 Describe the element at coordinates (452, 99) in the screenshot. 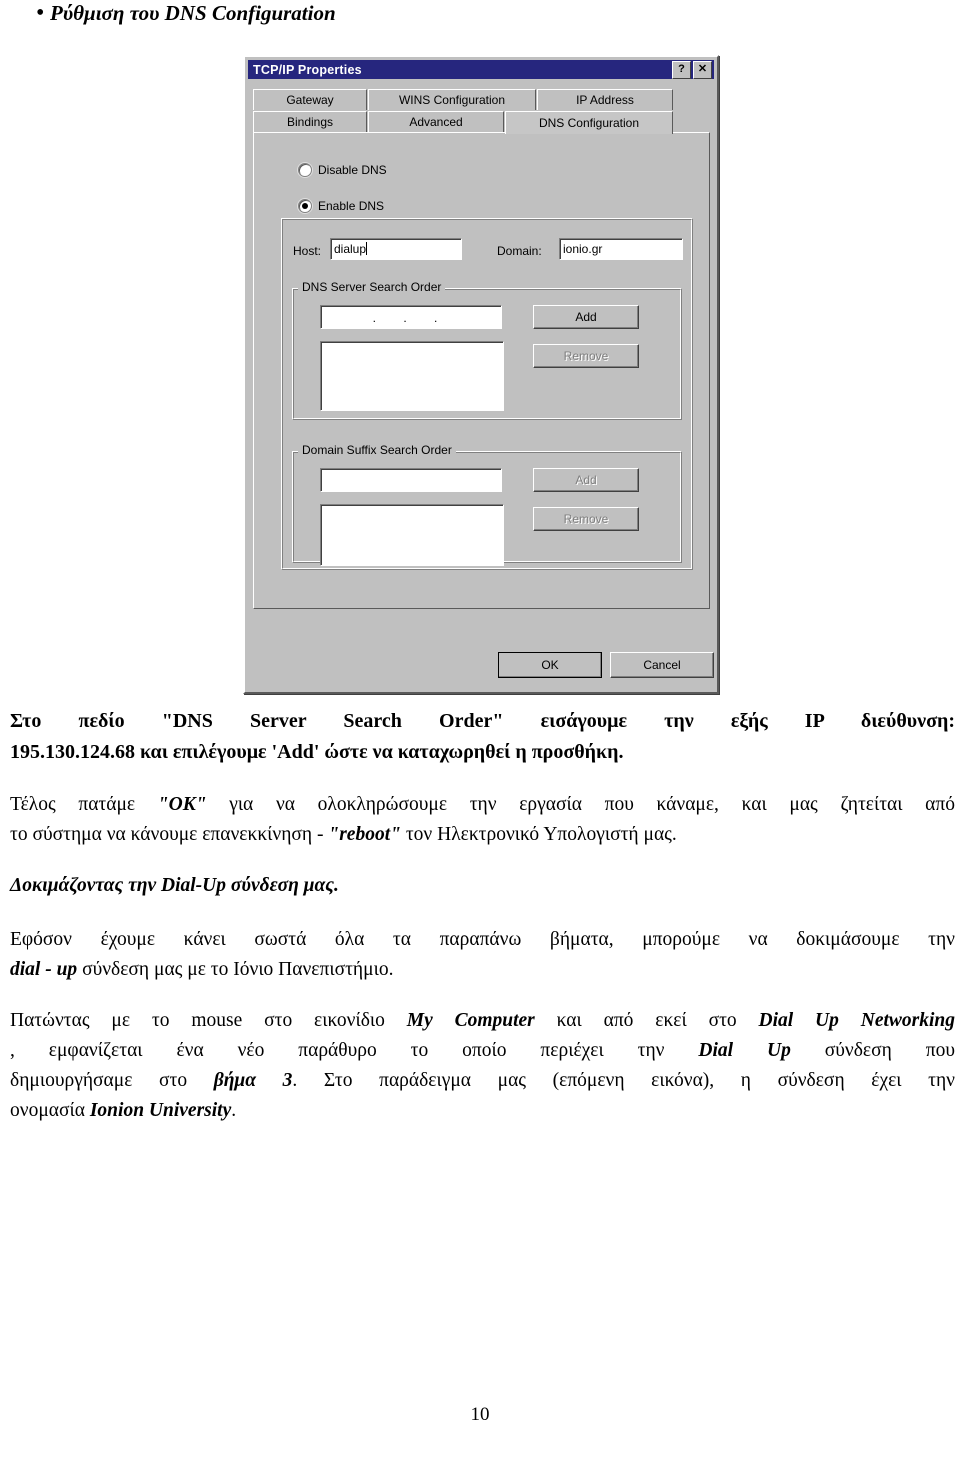

I see `tab-wins-configuration: WINS Configuration` at that location.